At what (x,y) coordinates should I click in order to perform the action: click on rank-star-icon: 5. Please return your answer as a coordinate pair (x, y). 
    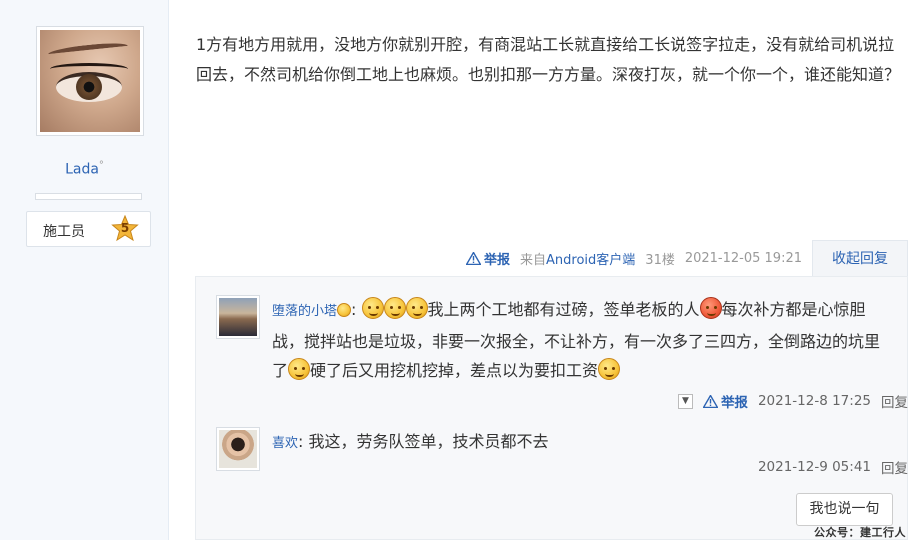
    Looking at the image, I should click on (125, 228).